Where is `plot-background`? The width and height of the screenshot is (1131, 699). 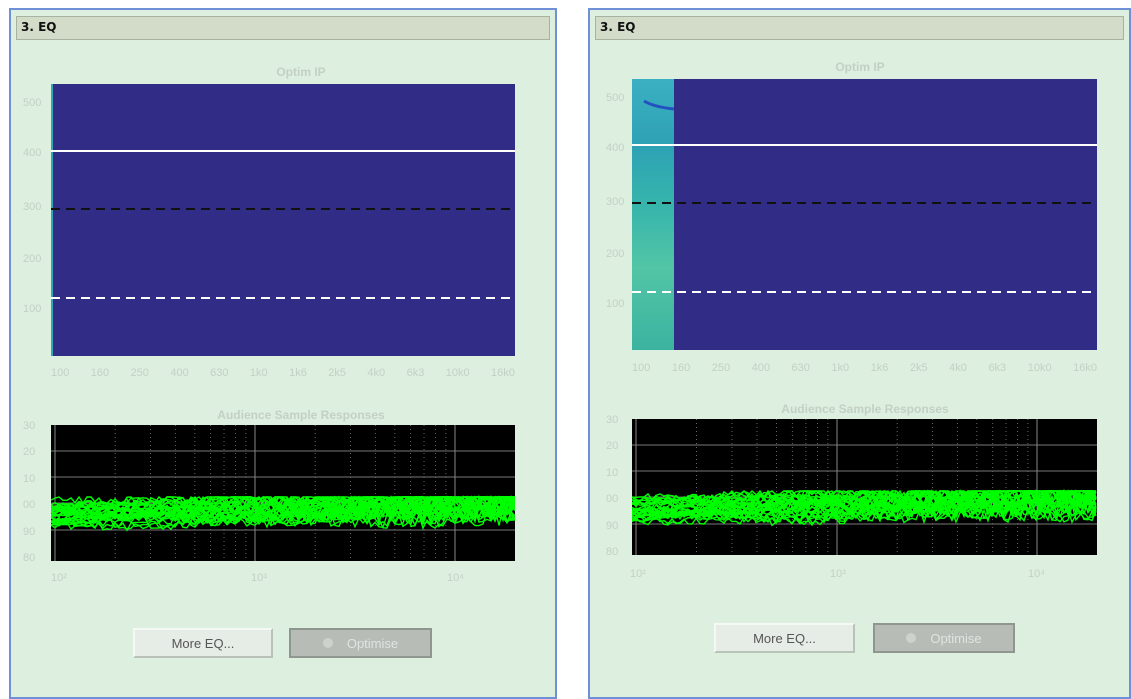
plot-background is located at coordinates (864, 487).